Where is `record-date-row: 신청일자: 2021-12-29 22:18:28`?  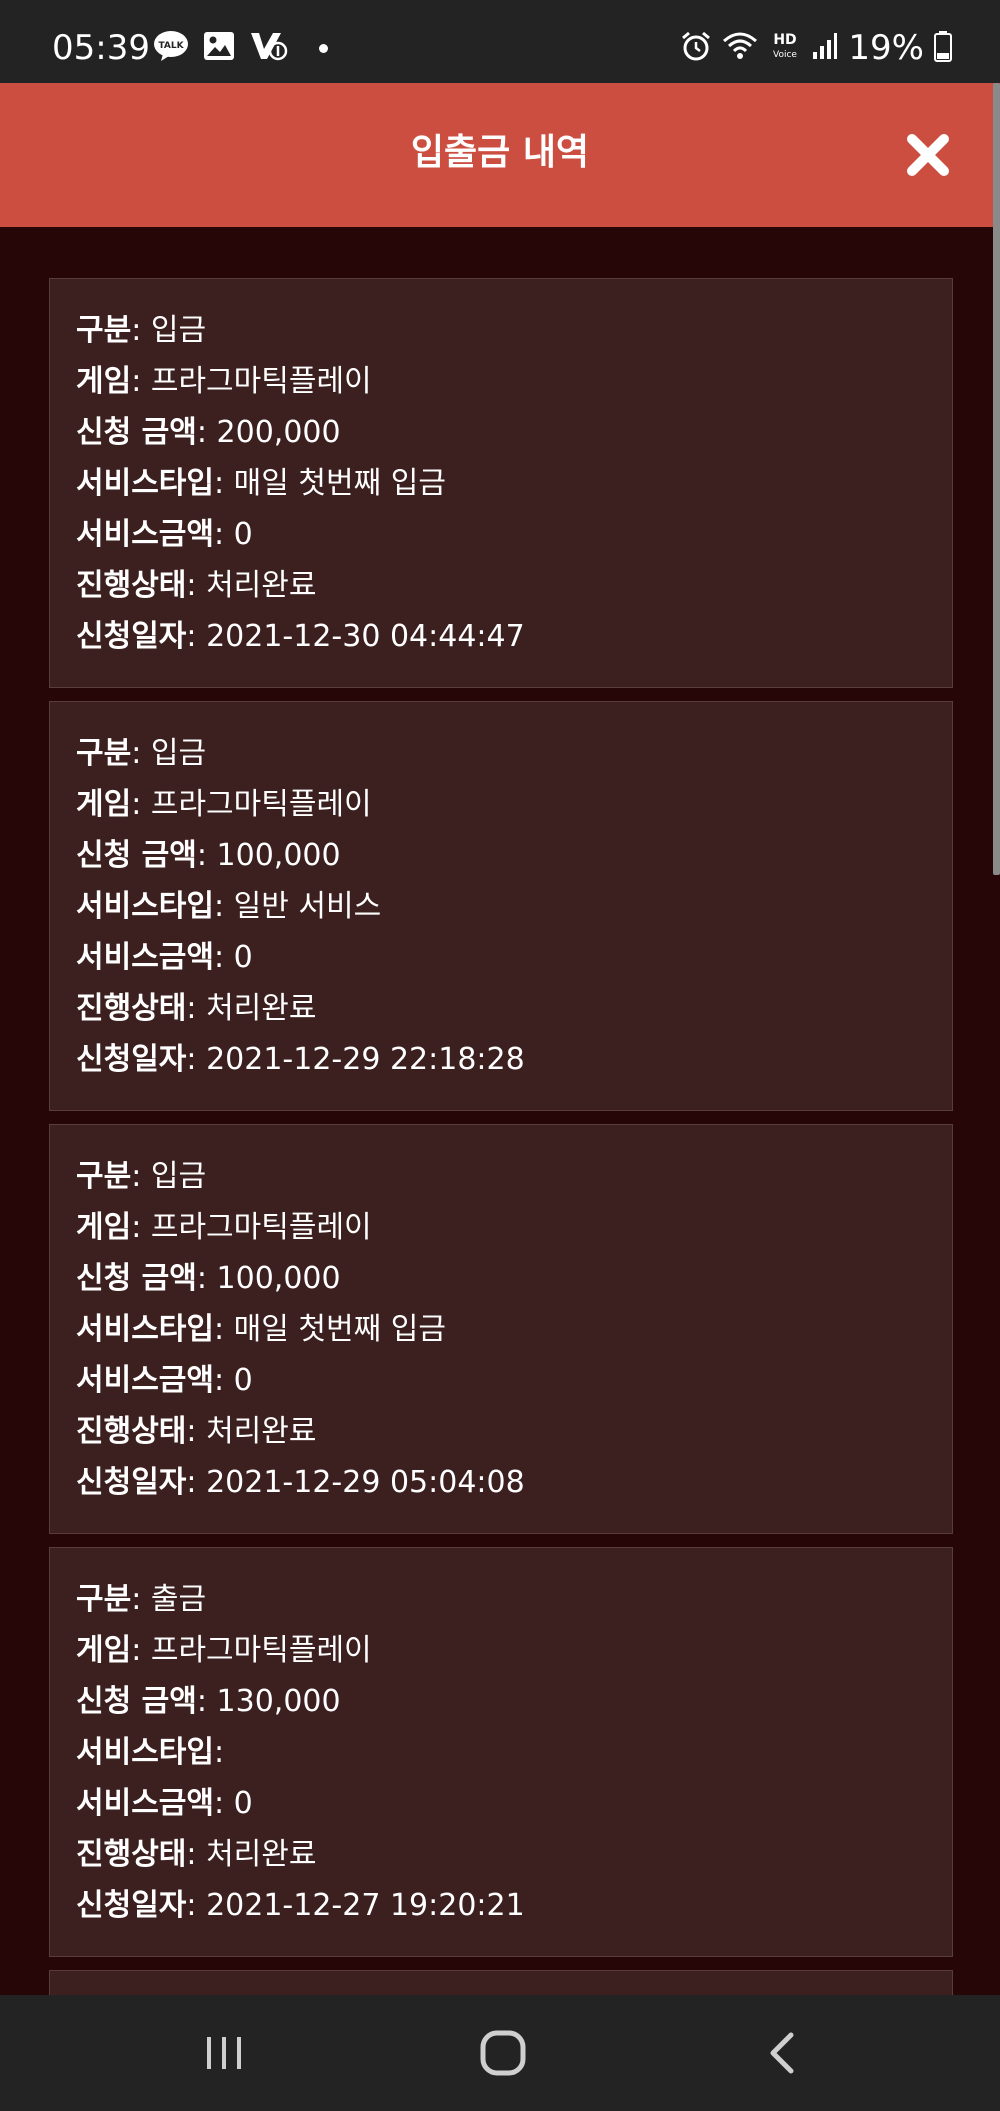
record-date-row: 신청일자: 2021-12-29 22:18:28 is located at coordinates (300, 1059).